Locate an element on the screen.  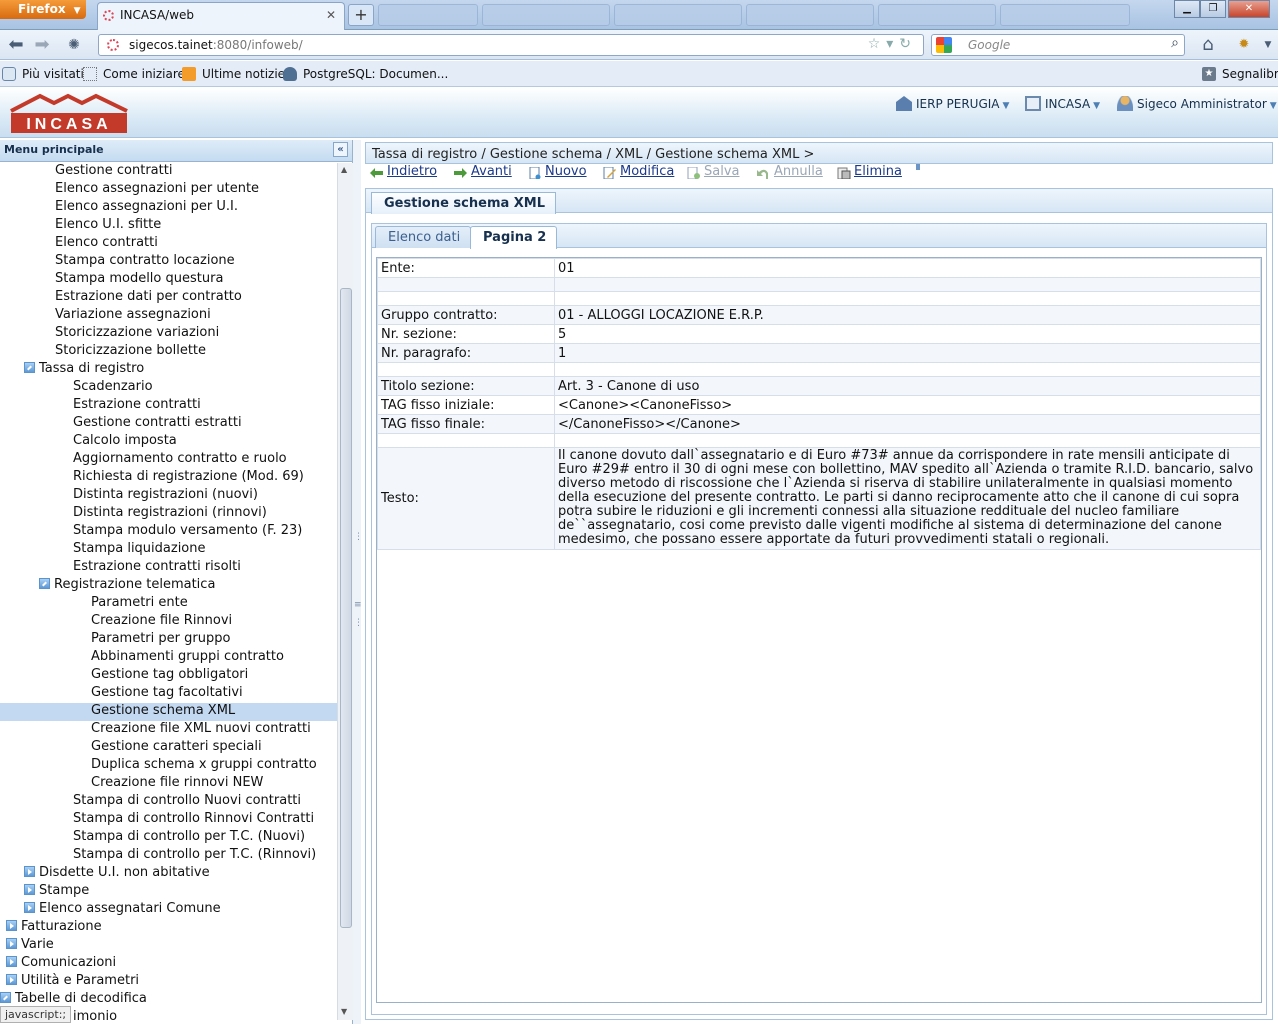
sidebar-item: Stampa di controllo per T.C. (Rinnovi) is located at coordinates (168, 856).